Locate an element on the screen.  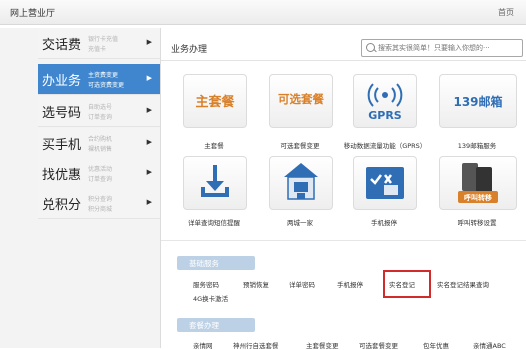
link-main-plan-change: 主套餐变更 is located at coordinates (322, 345).